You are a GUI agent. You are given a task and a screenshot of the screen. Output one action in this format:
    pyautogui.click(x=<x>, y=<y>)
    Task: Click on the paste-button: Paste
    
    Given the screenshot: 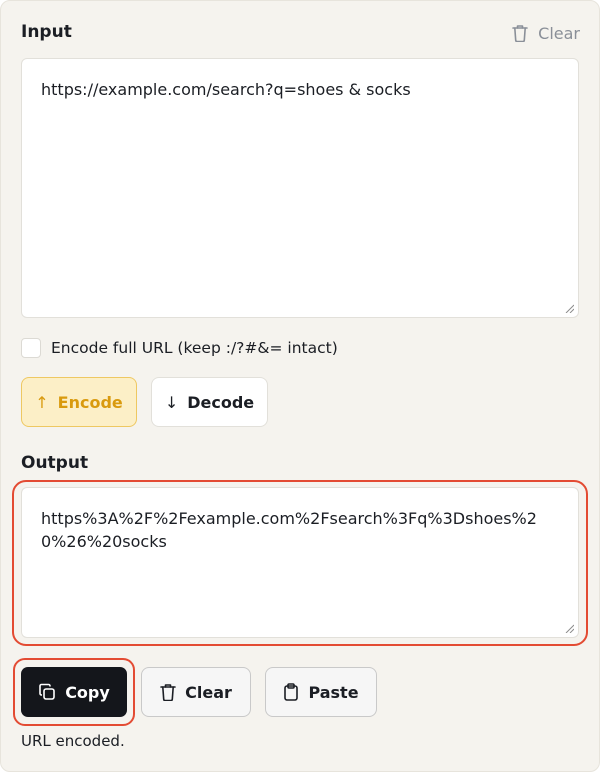 What is the action you would take?
    pyautogui.click(x=321, y=692)
    